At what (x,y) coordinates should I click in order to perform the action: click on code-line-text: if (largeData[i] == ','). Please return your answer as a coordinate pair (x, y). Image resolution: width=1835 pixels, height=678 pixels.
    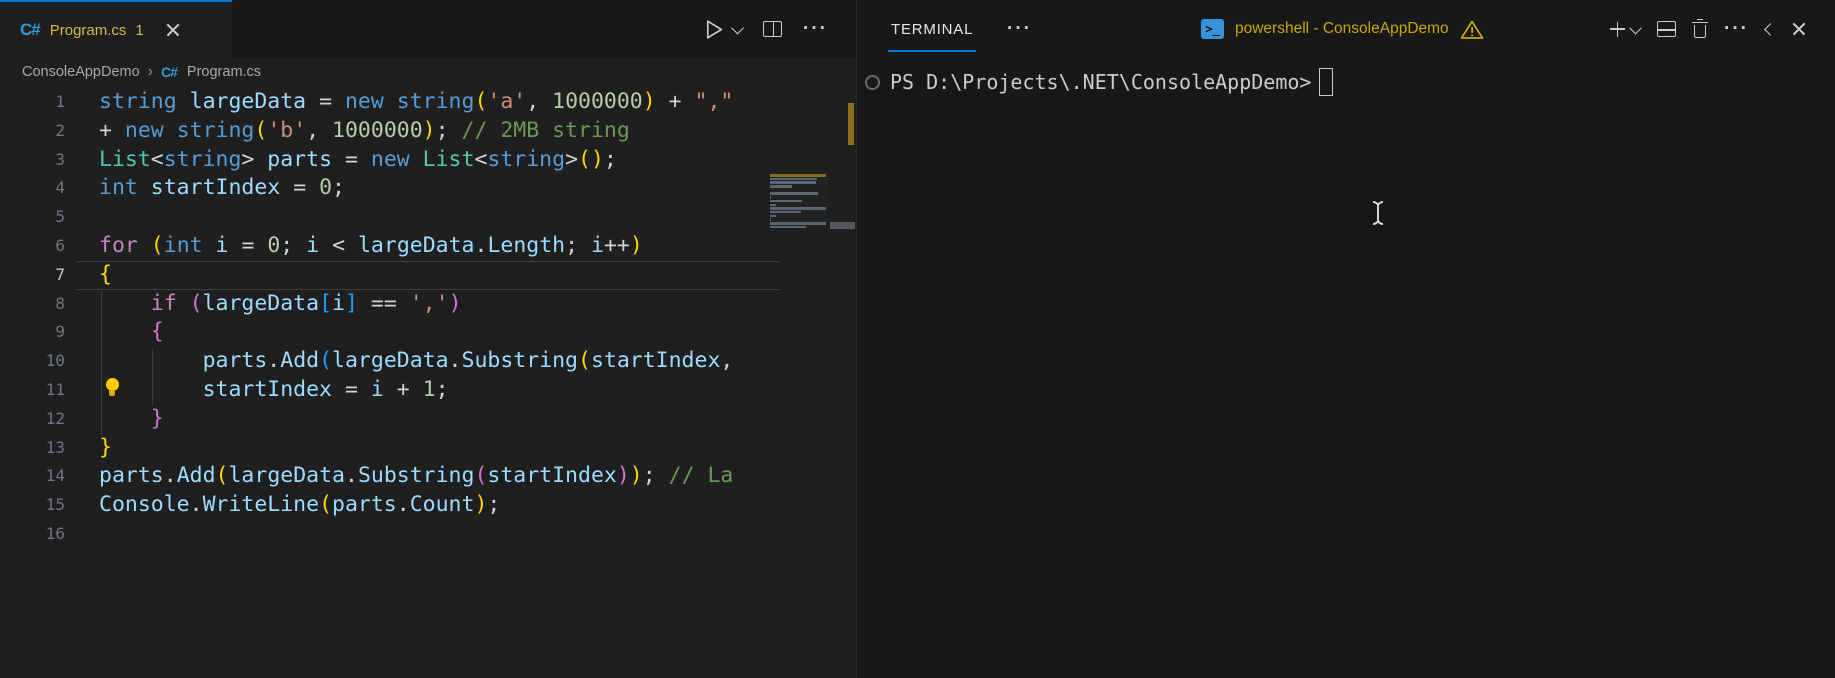
    Looking at the image, I should click on (306, 303).